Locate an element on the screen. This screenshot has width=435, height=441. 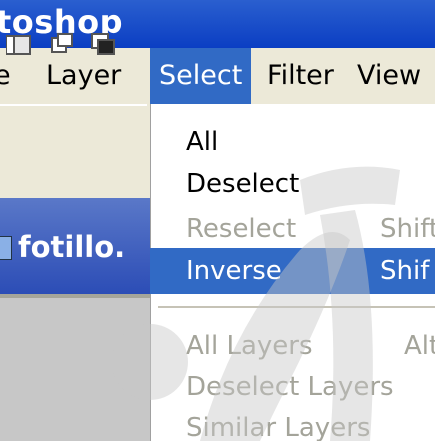
menu-item-label: All is located at coordinates (202, 142).